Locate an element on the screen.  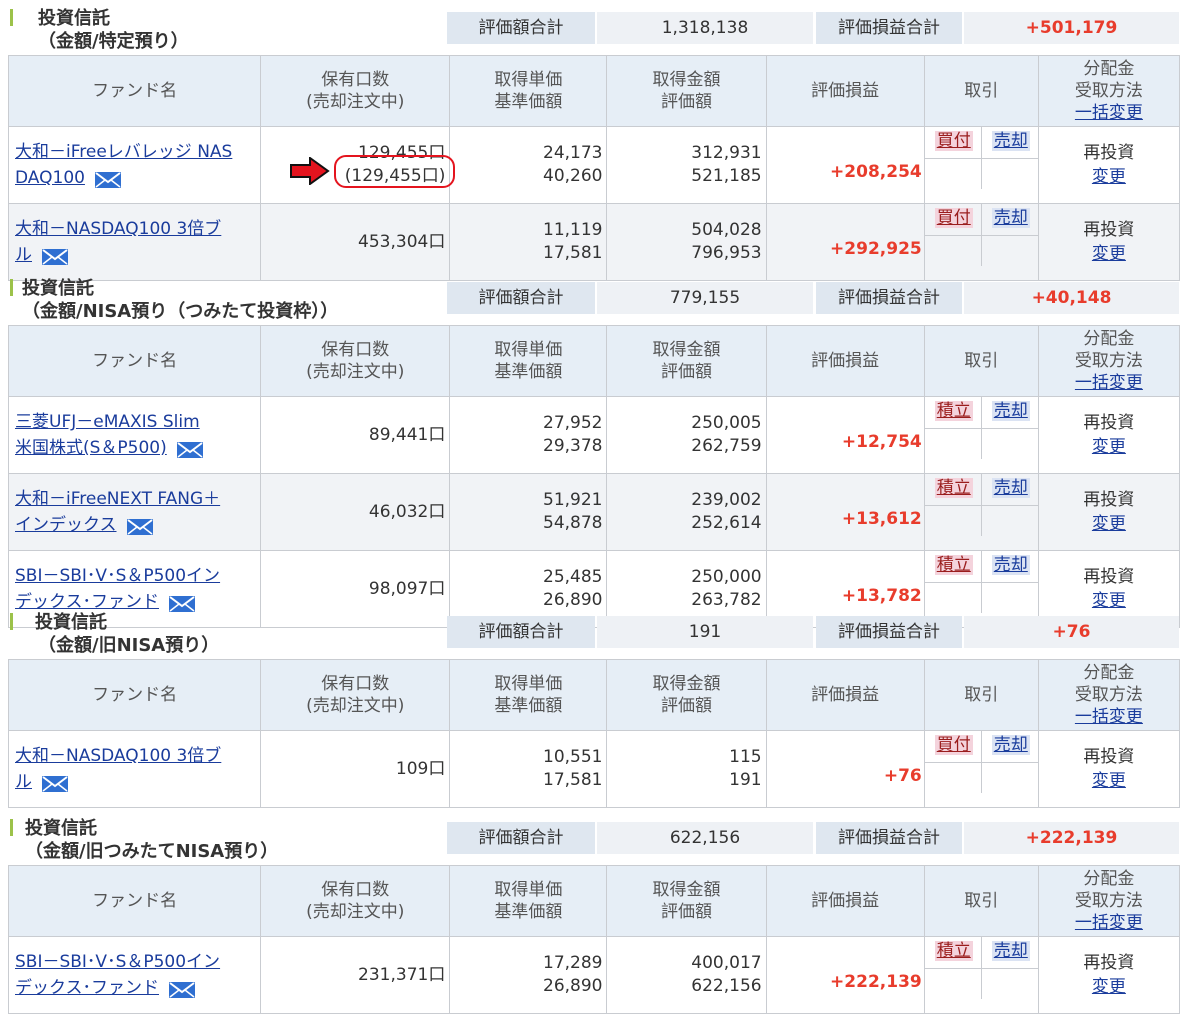
header-label: 評価損益 is located at coordinates (845, 695).